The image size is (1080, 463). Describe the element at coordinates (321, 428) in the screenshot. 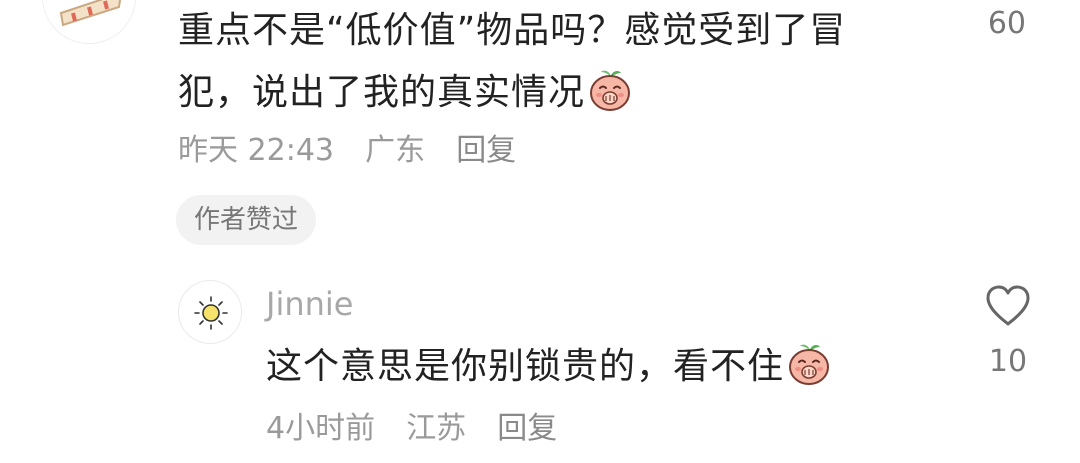

I see `comment-time: 4小时前` at that location.